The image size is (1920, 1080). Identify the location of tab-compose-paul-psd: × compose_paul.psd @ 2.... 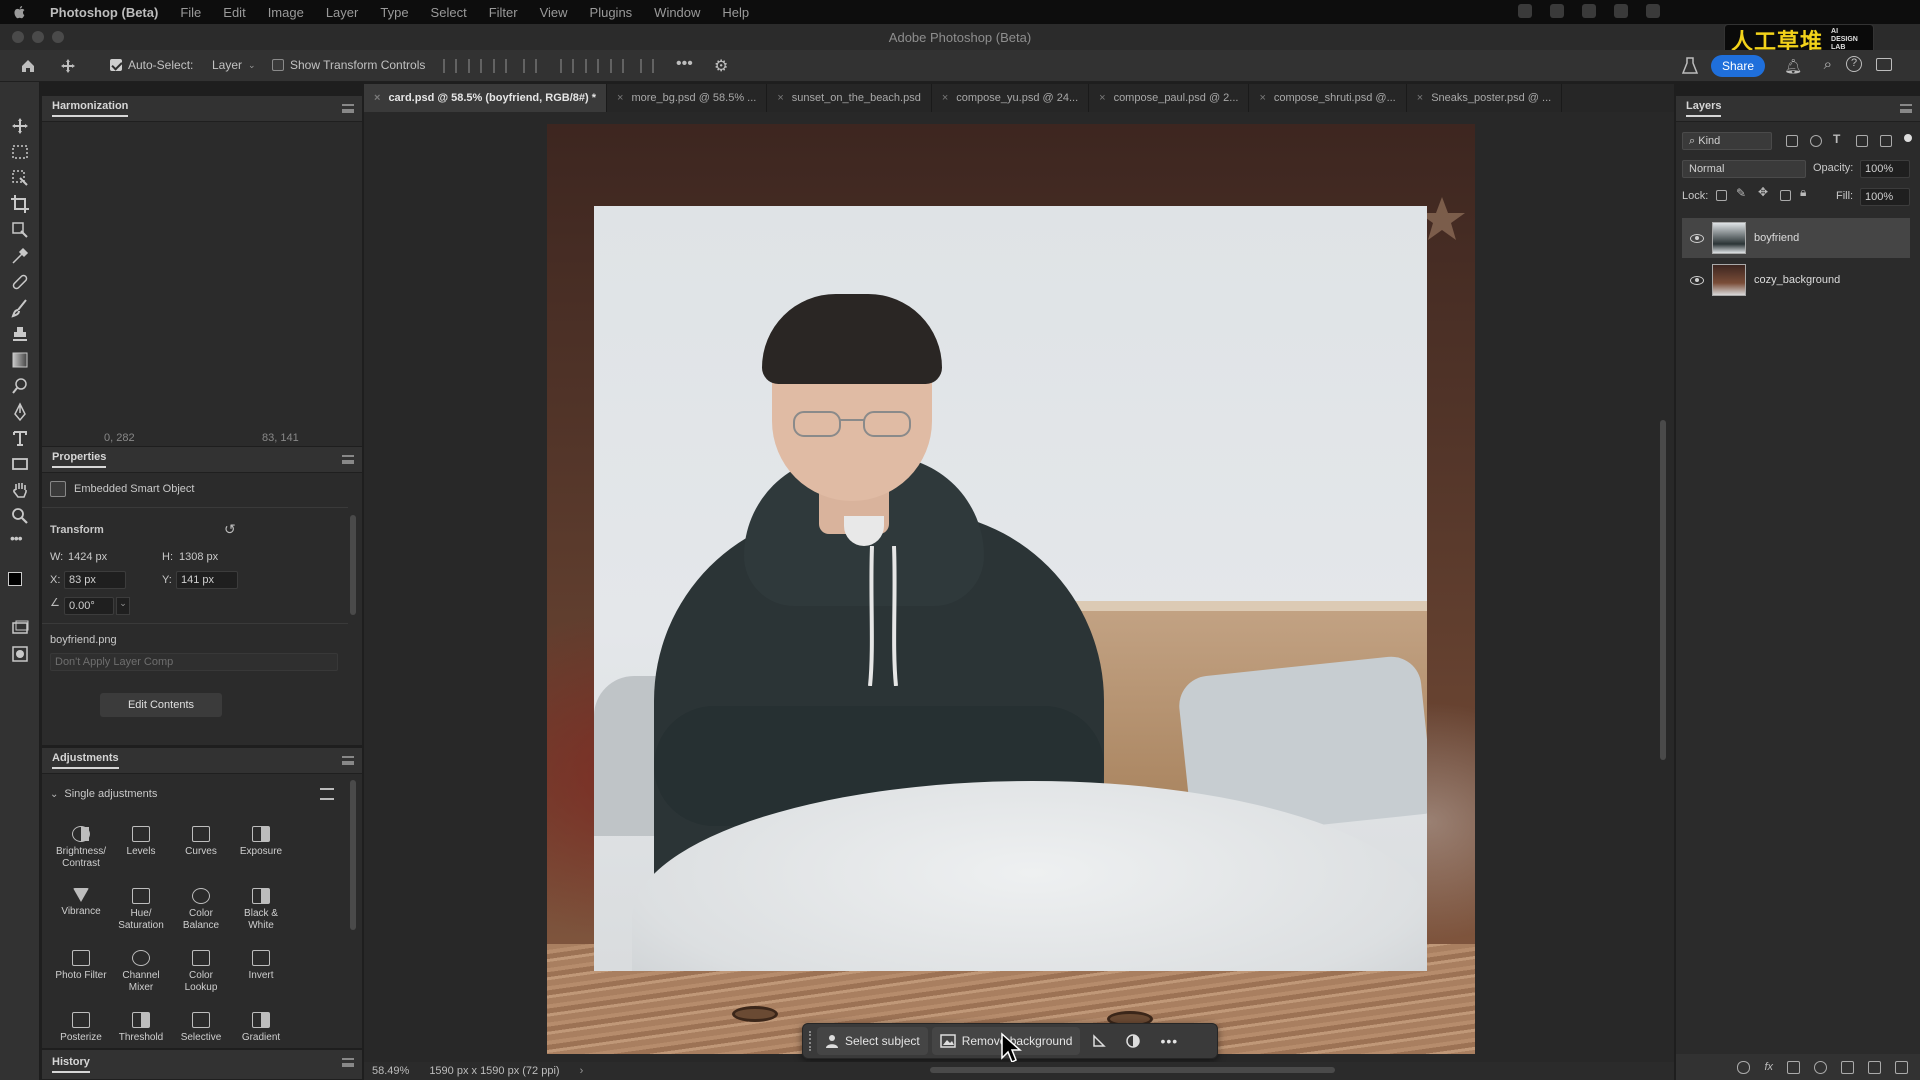
(1169, 98).